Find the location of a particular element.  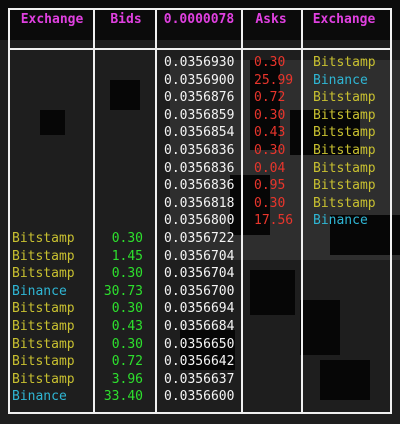

bid-size-cell: 3.96 is located at coordinates (127, 379).